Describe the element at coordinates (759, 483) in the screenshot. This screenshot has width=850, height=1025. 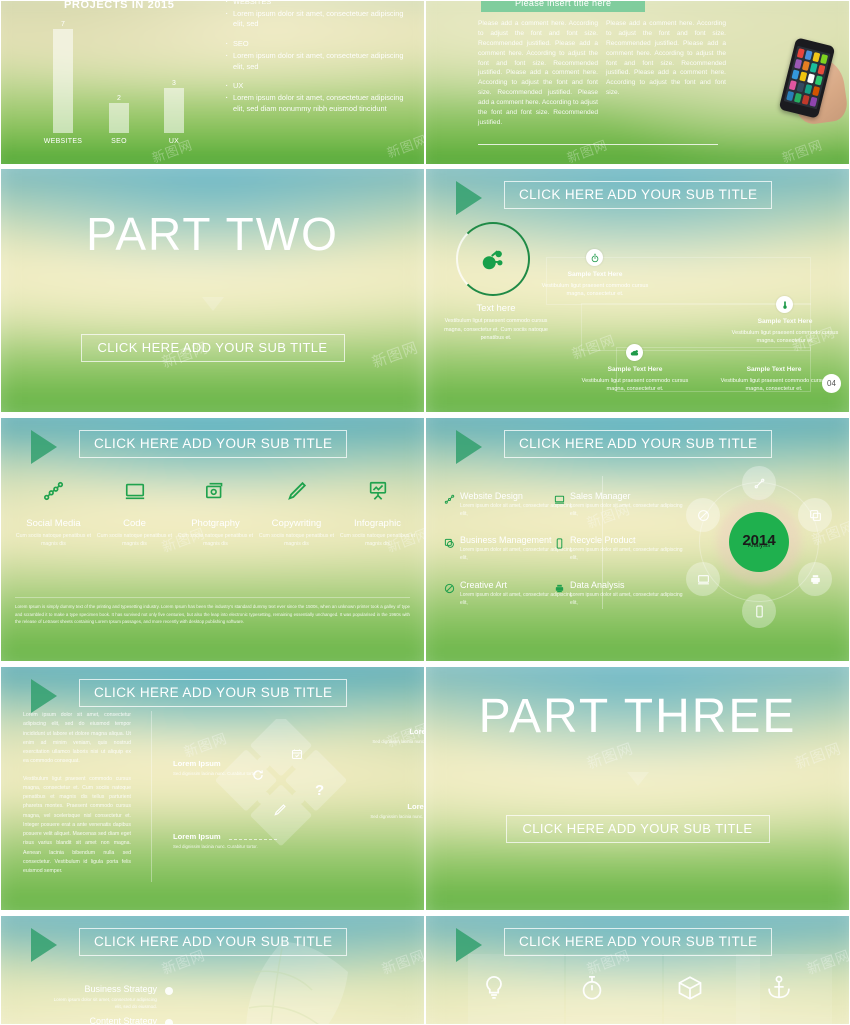
I see `orbit-icon-network-nodes` at that location.